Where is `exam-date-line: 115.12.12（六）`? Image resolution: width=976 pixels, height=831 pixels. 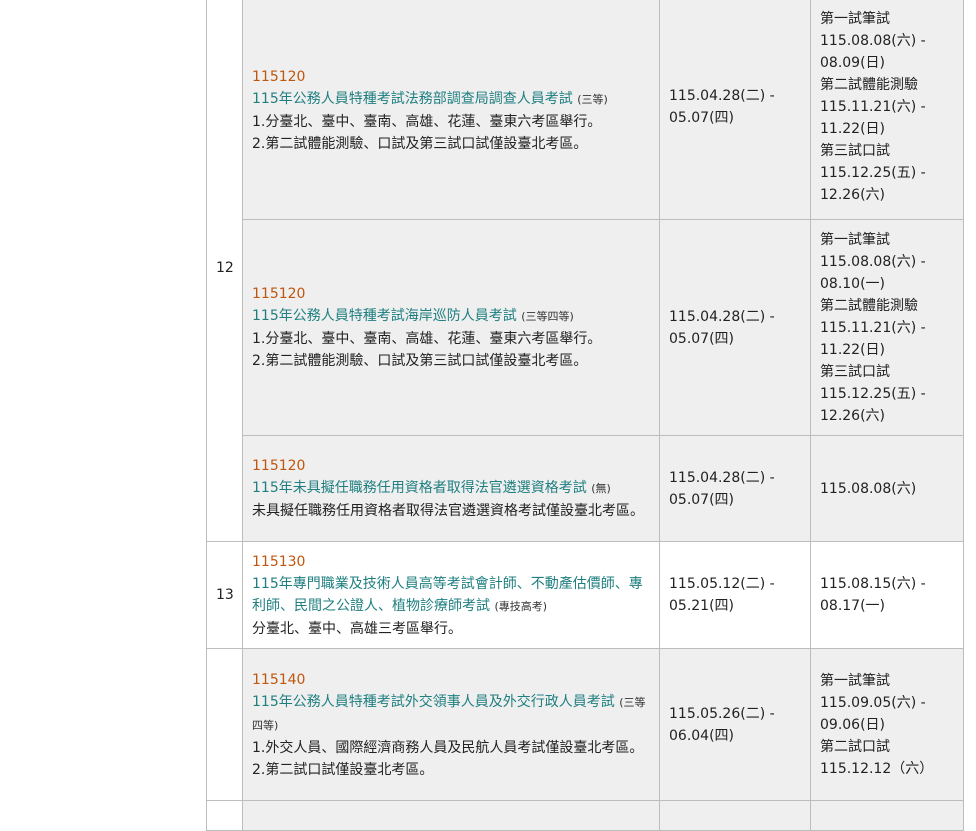
exam-date-line: 115.12.12（六） is located at coordinates (877, 768).